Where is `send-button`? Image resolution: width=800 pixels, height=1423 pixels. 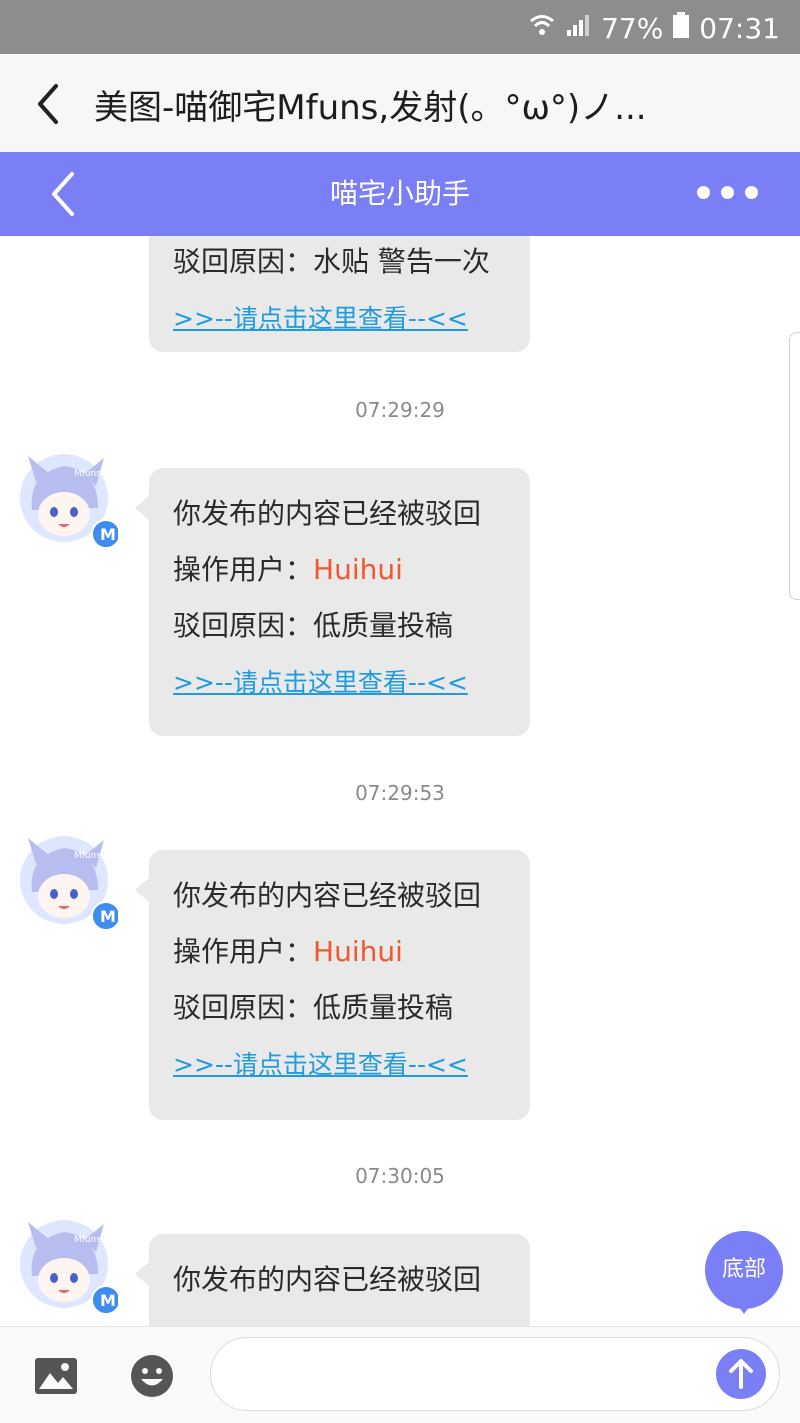 send-button is located at coordinates (741, 1374).